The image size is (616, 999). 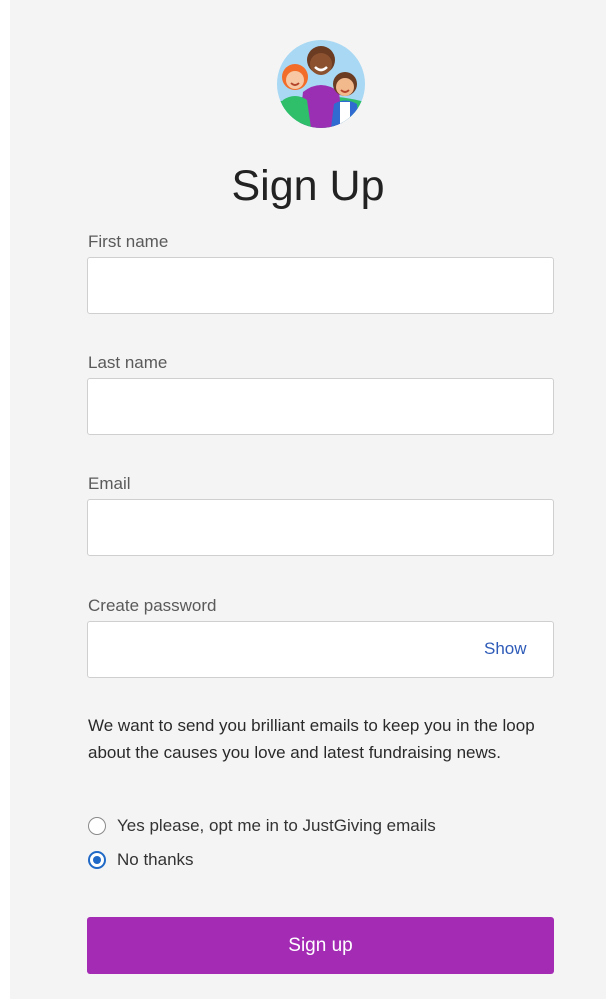 What do you see at coordinates (155, 859) in the screenshot?
I see `no-thanks-label: No thanks` at bounding box center [155, 859].